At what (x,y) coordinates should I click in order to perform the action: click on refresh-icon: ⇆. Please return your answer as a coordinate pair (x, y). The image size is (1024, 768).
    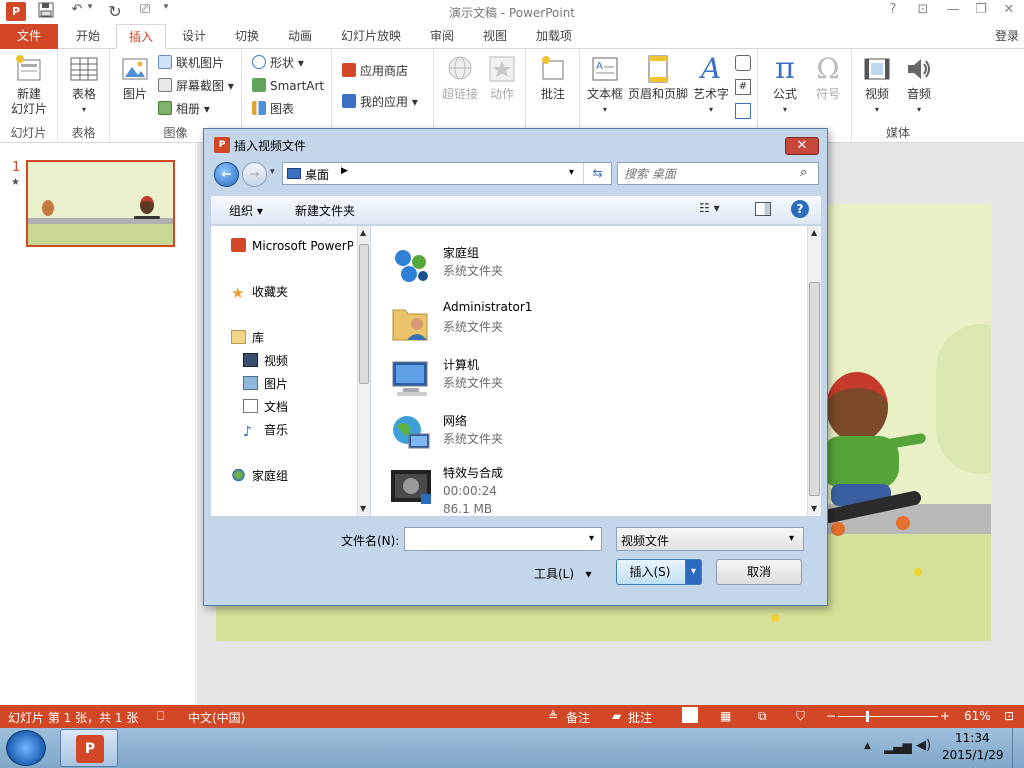
    Looking at the image, I should click on (597, 173).